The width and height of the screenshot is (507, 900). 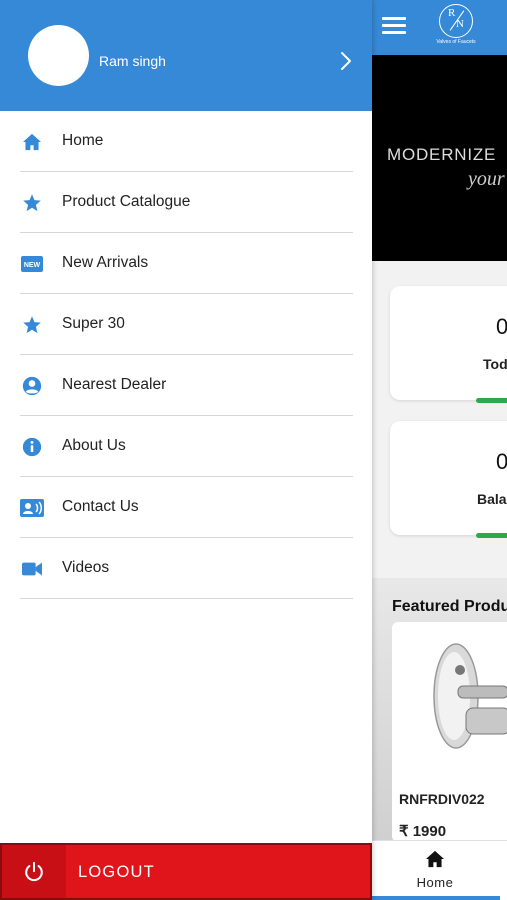 I want to click on featured-title: Featured Produ, so click(x=449, y=606).